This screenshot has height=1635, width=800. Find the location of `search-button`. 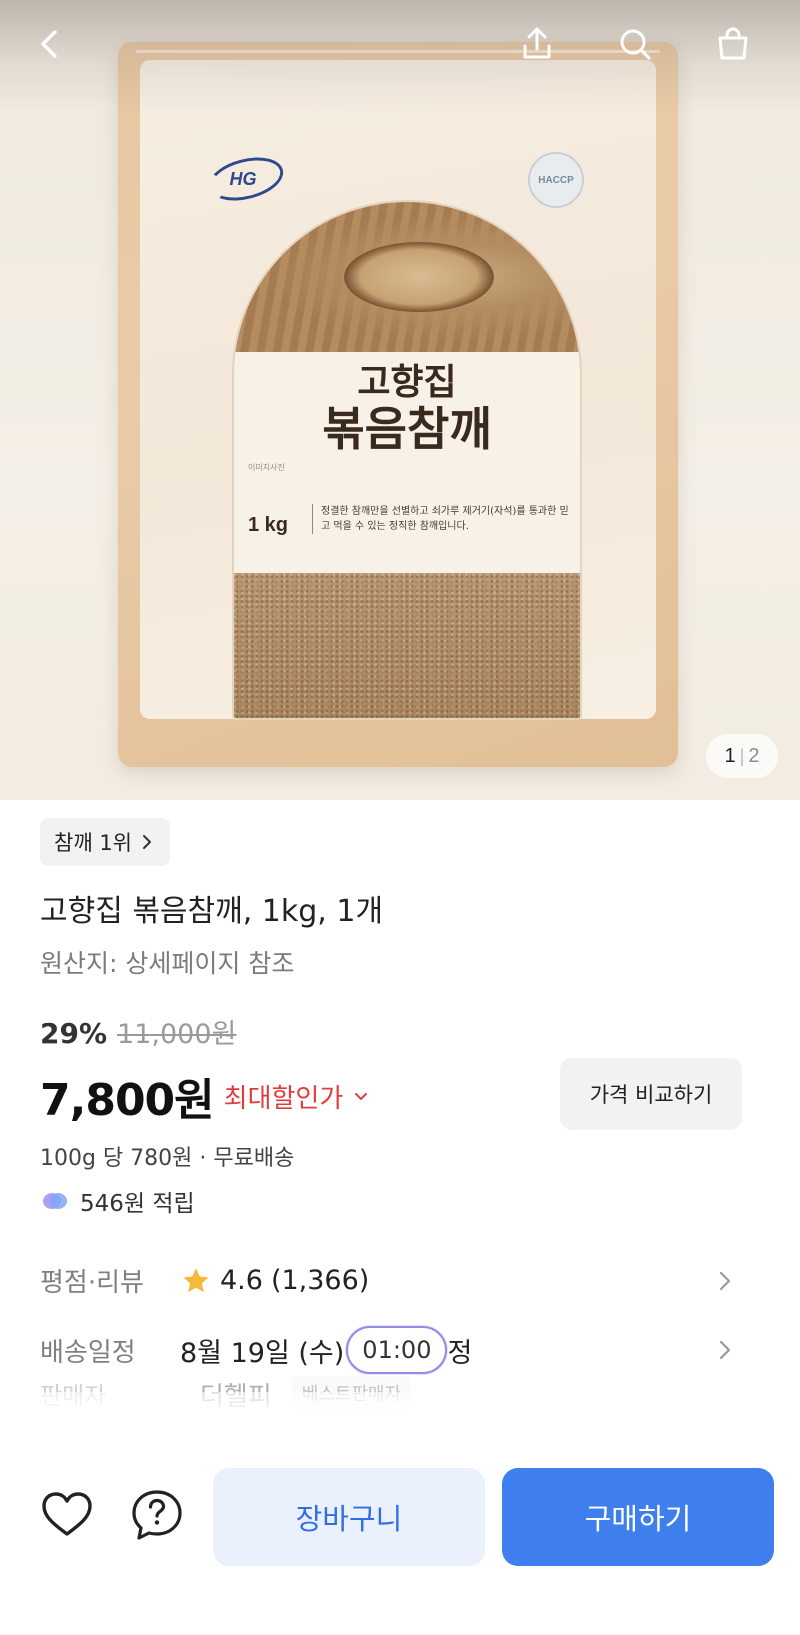

search-button is located at coordinates (635, 44).